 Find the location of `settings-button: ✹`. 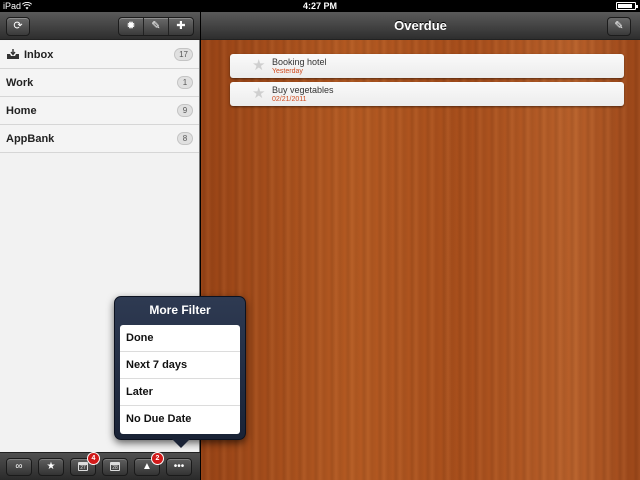

settings-button: ✹ is located at coordinates (131, 26).